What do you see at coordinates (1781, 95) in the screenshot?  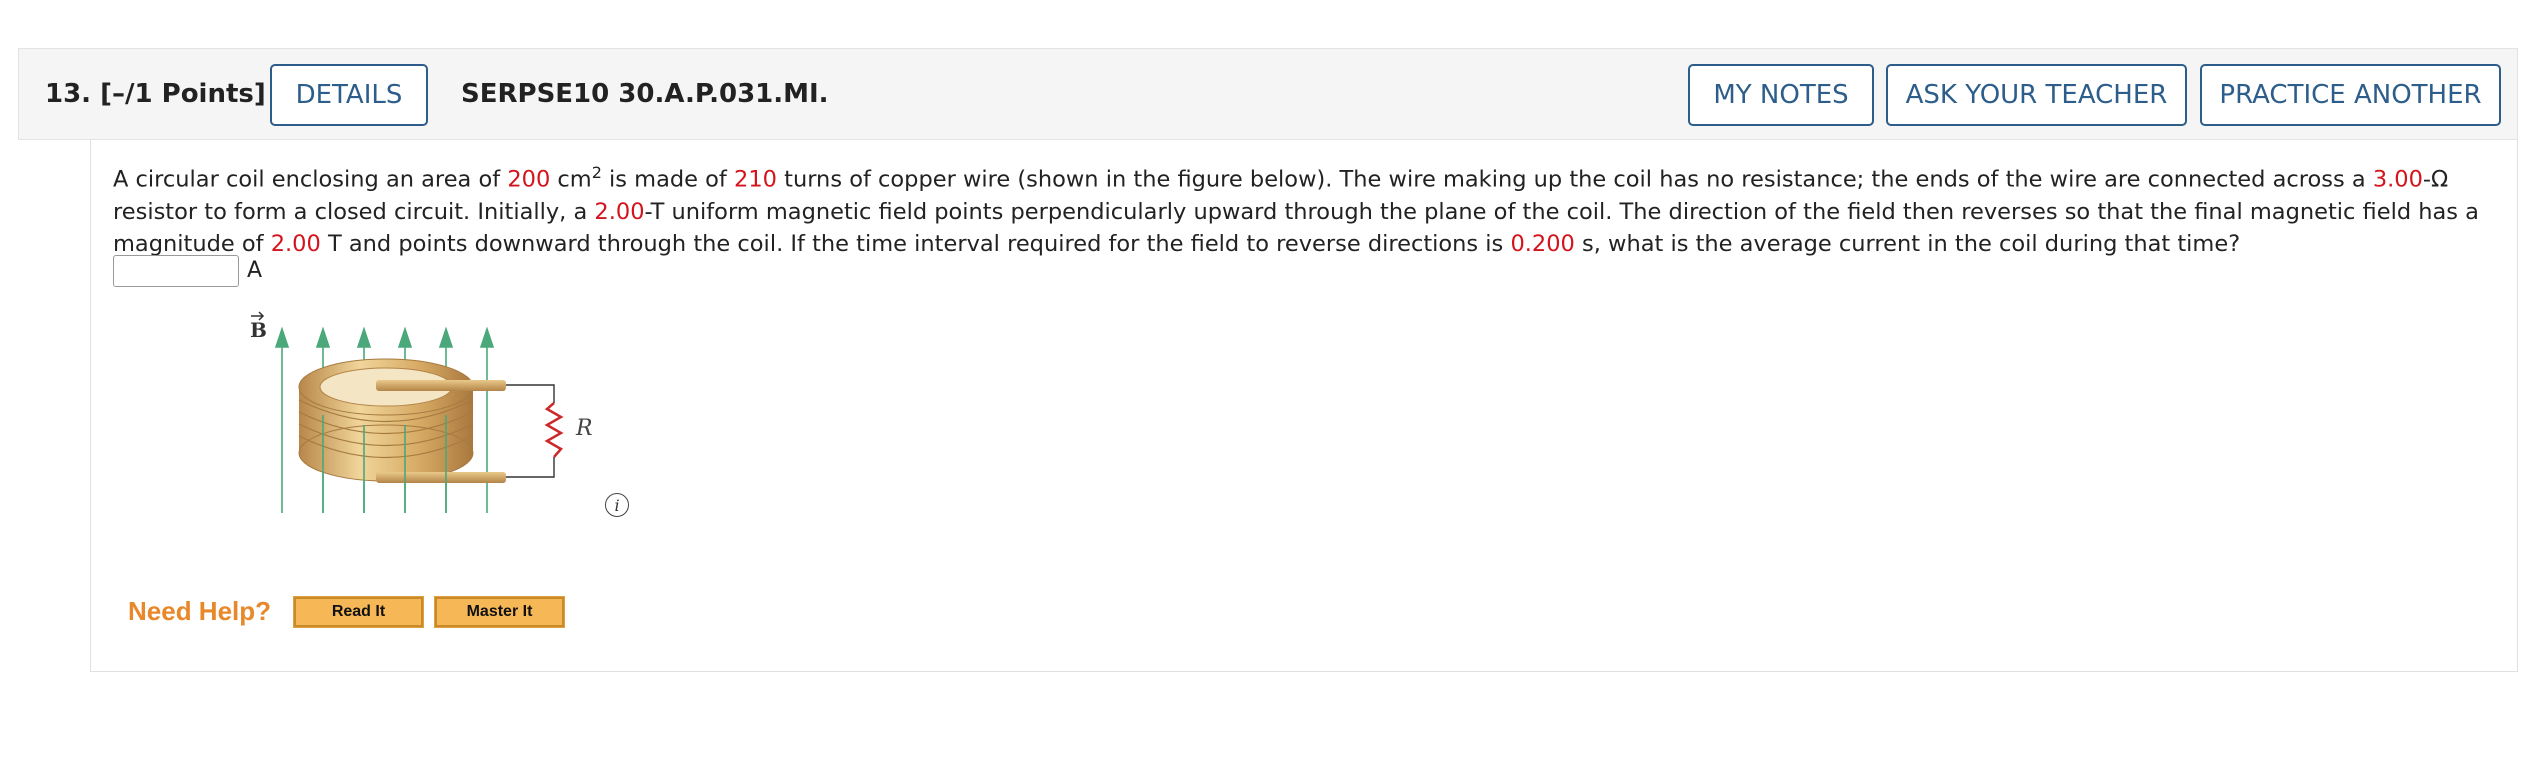 I see `my-notes-button: MY NOTES` at bounding box center [1781, 95].